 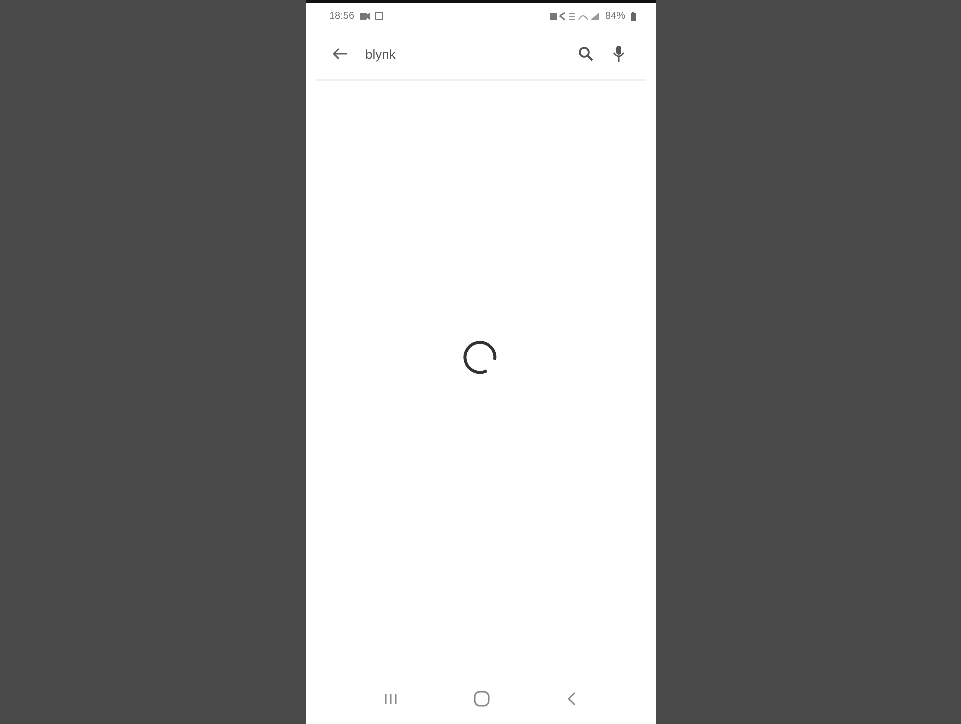 I want to click on microphone-icon, so click(x=619, y=54).